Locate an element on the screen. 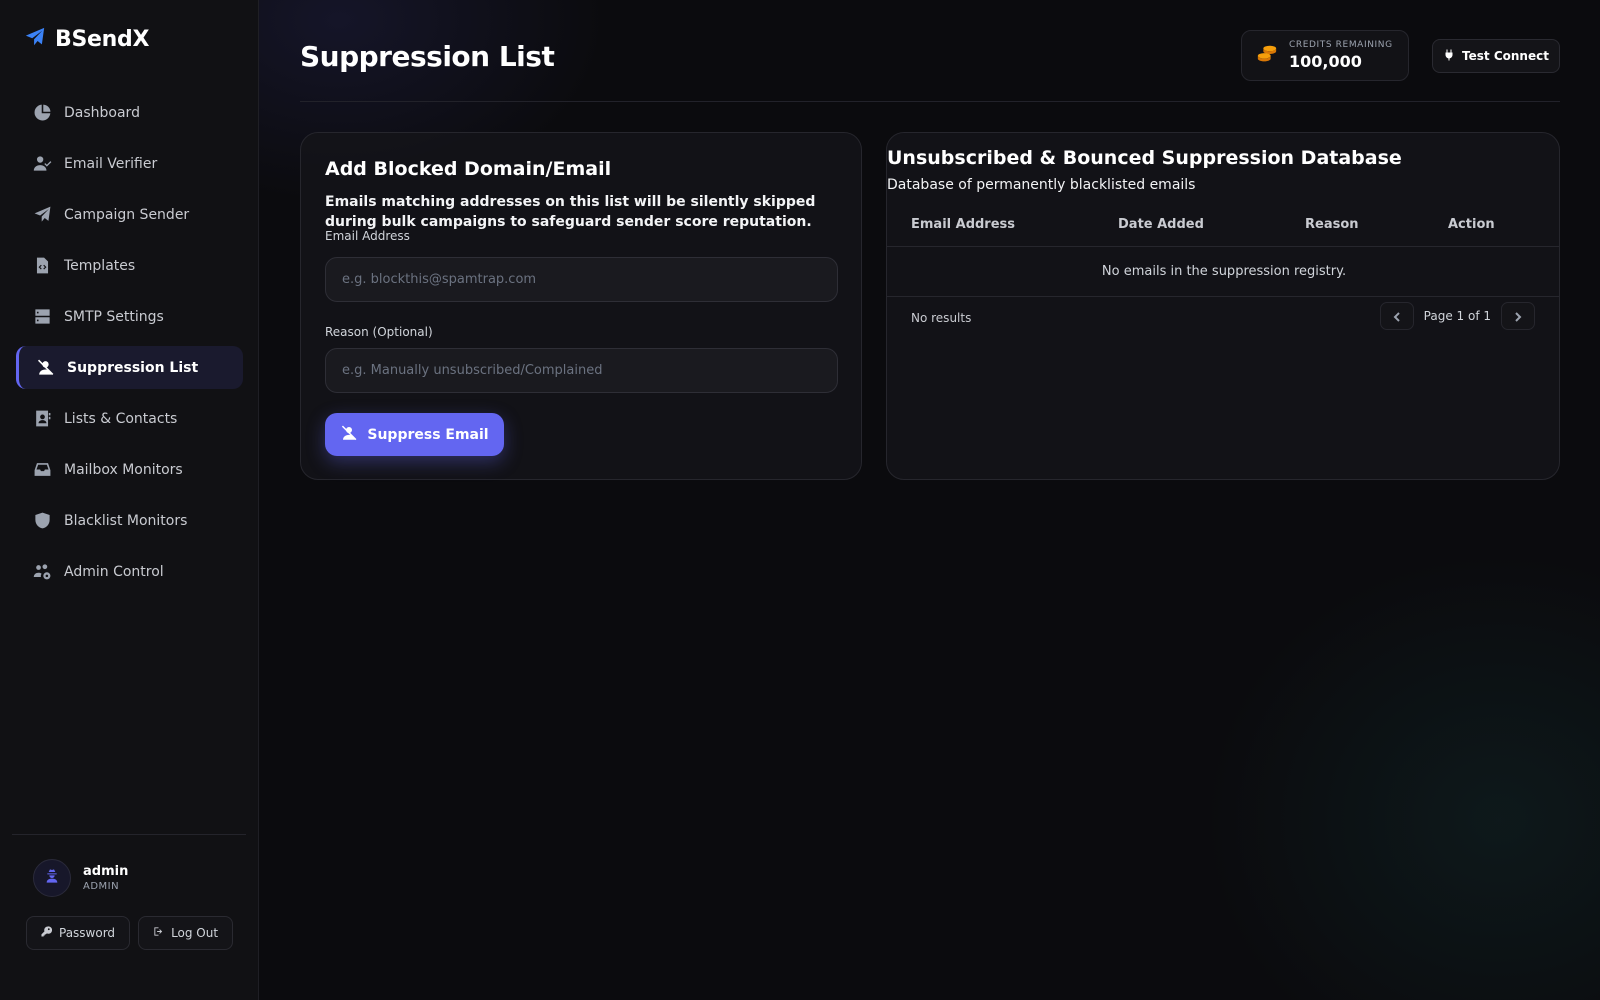  email-field-label: Email Address is located at coordinates (367, 236).